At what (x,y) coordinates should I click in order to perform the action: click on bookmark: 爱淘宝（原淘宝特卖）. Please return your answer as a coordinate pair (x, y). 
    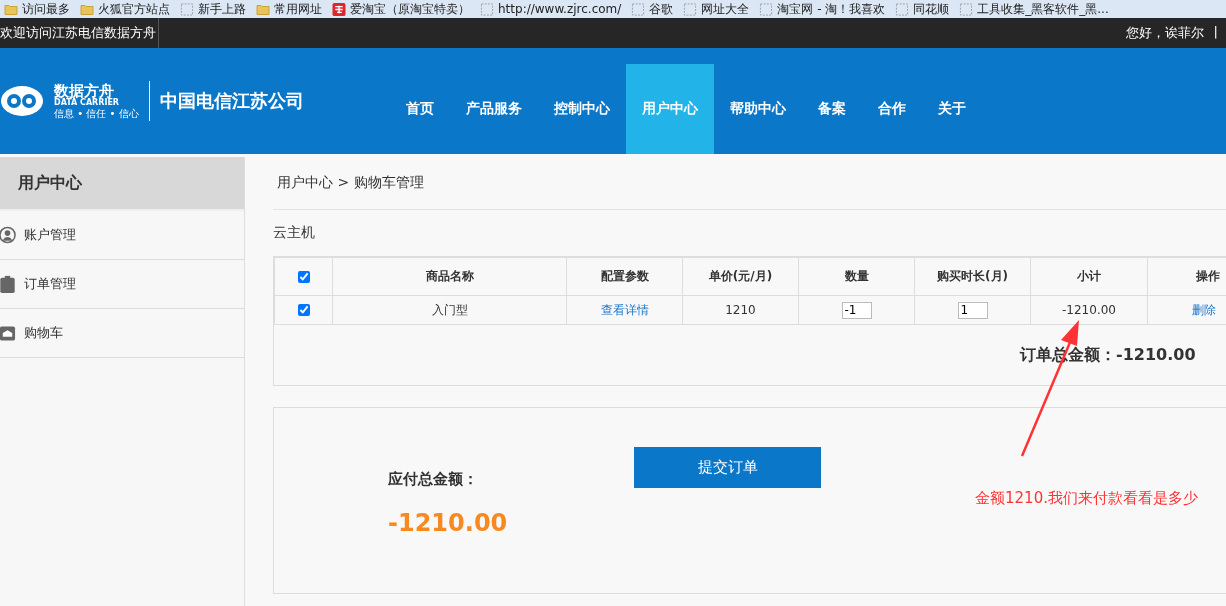
    Looking at the image, I should click on (410, 9).